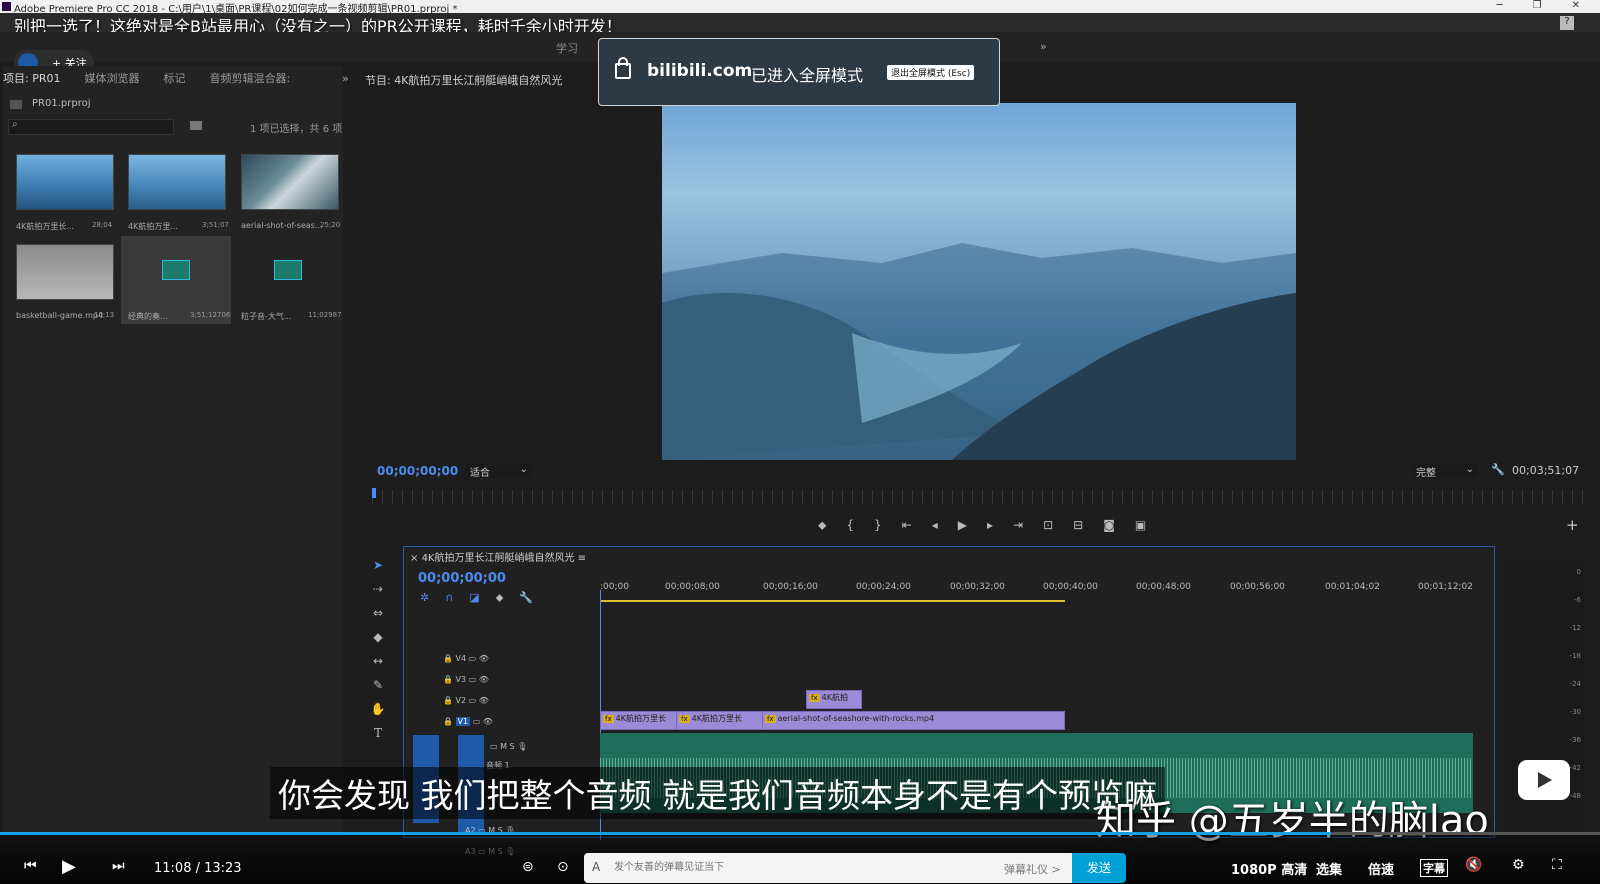 Image resolution: width=1600 pixels, height=884 pixels. Describe the element at coordinates (528, 867) in the screenshot. I see `danmu-toggle-icon: ⊜` at that location.